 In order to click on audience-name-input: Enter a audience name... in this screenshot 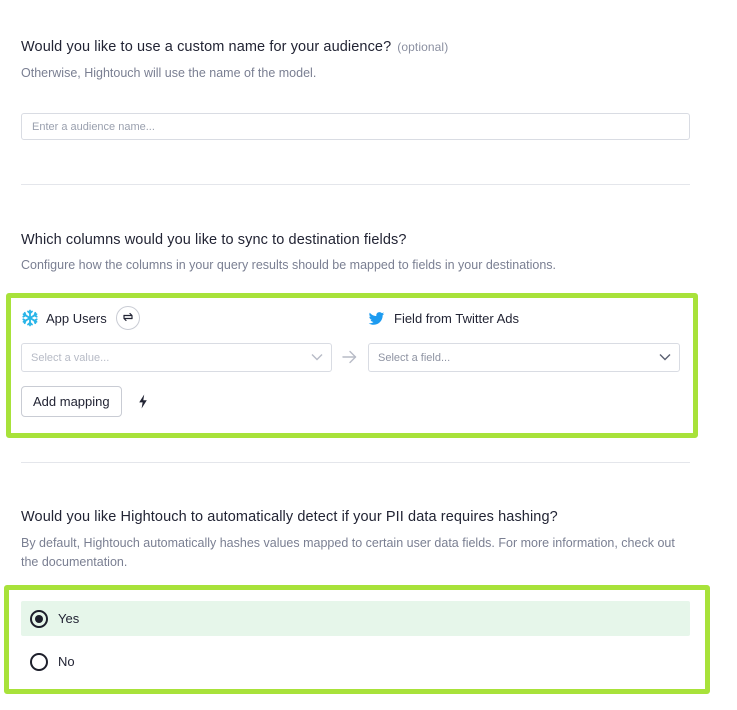, I will do `click(355, 126)`.